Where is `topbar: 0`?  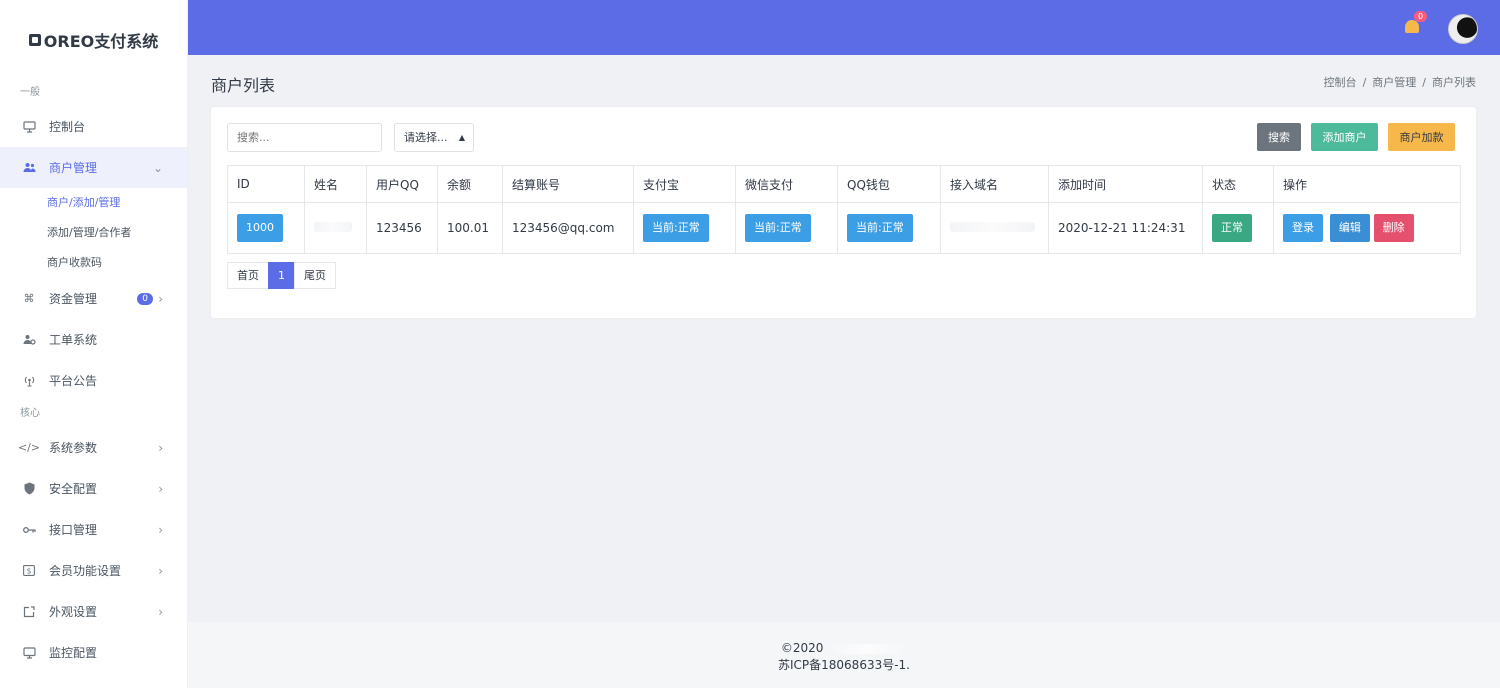
topbar: 0 is located at coordinates (844, 27).